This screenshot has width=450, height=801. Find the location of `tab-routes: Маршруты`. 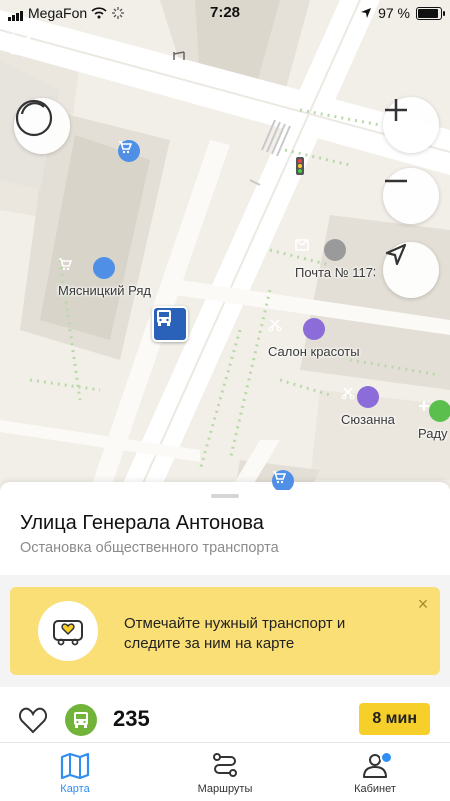

tab-routes: Маршруты is located at coordinates (225, 772).